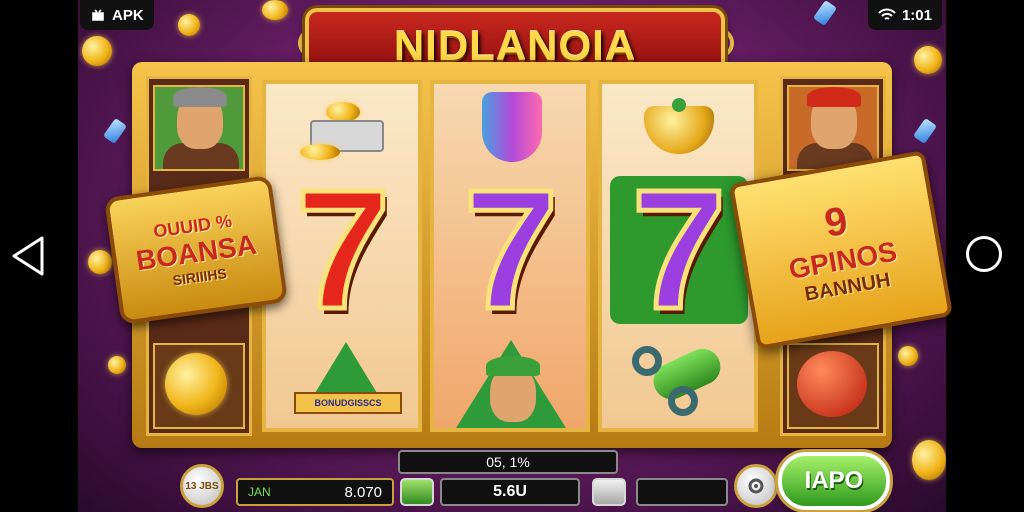  I want to click on reel-1: 7 BONUDGISSCS, so click(342, 256).